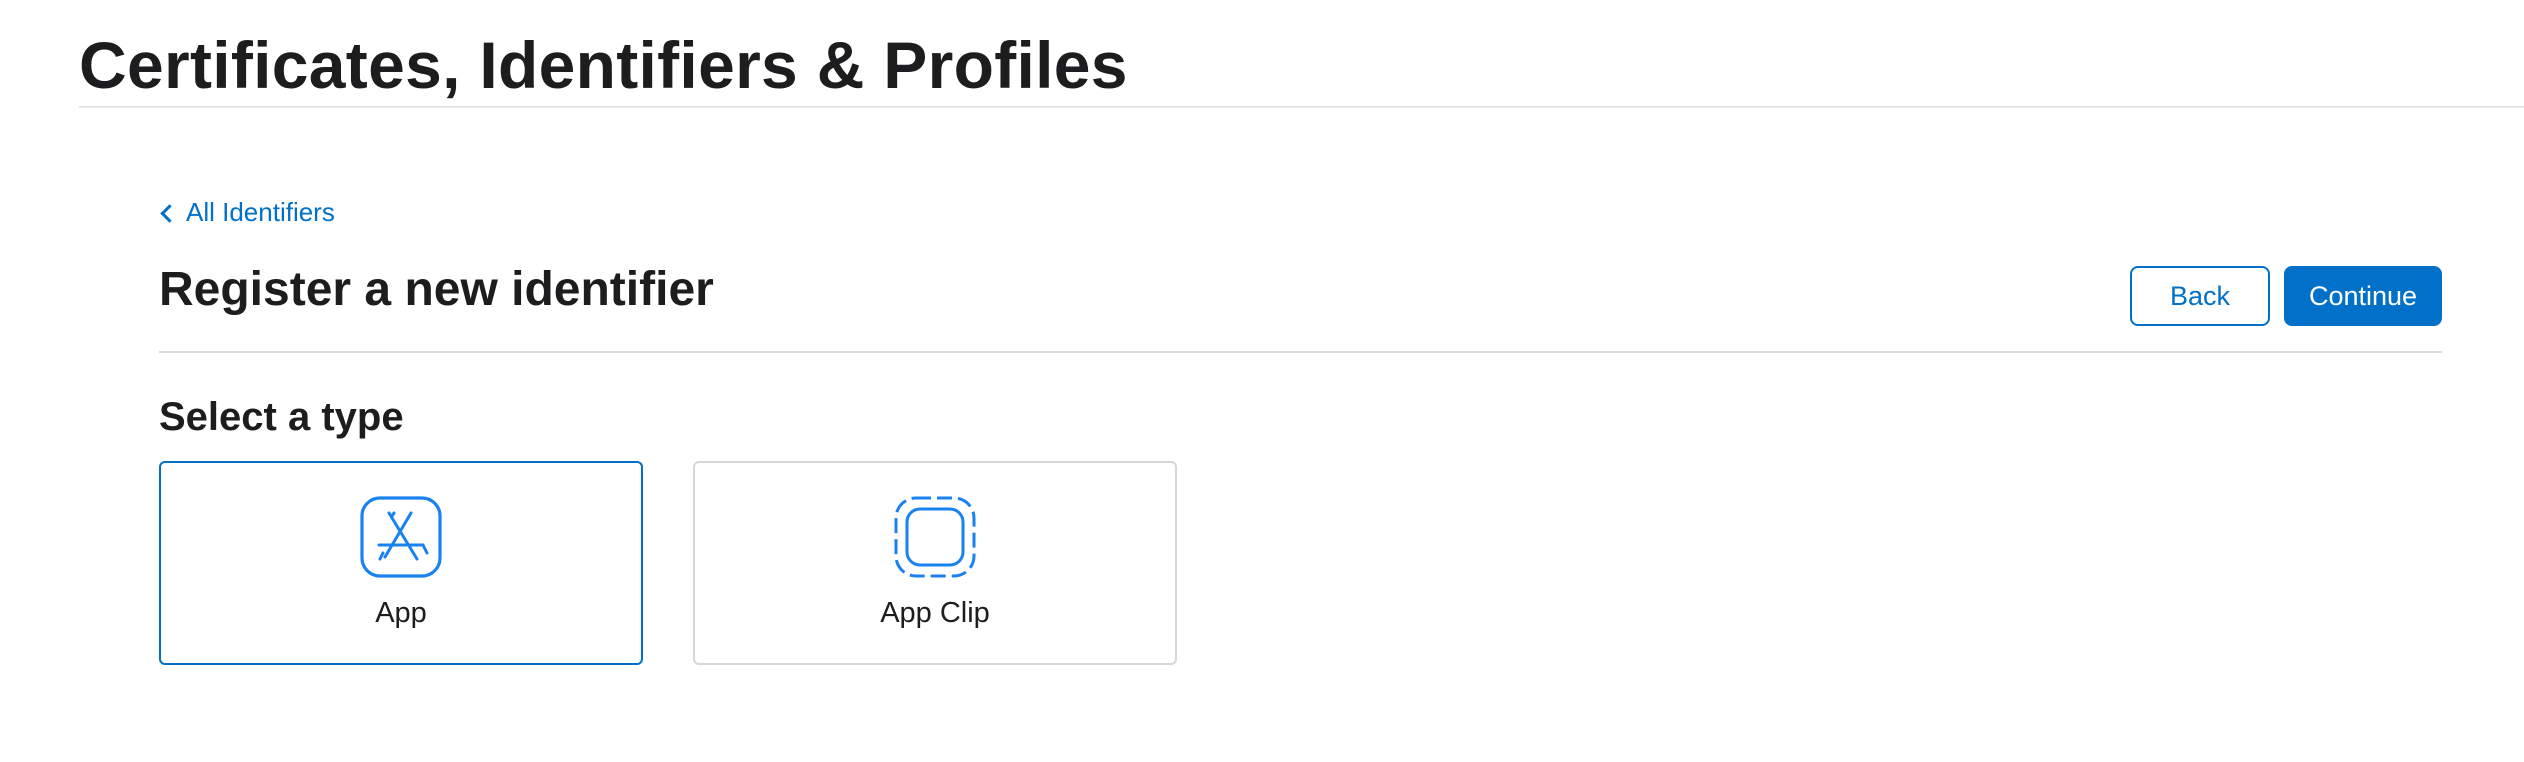  Describe the element at coordinates (2363, 296) in the screenshot. I see `continue-button: Continue` at that location.